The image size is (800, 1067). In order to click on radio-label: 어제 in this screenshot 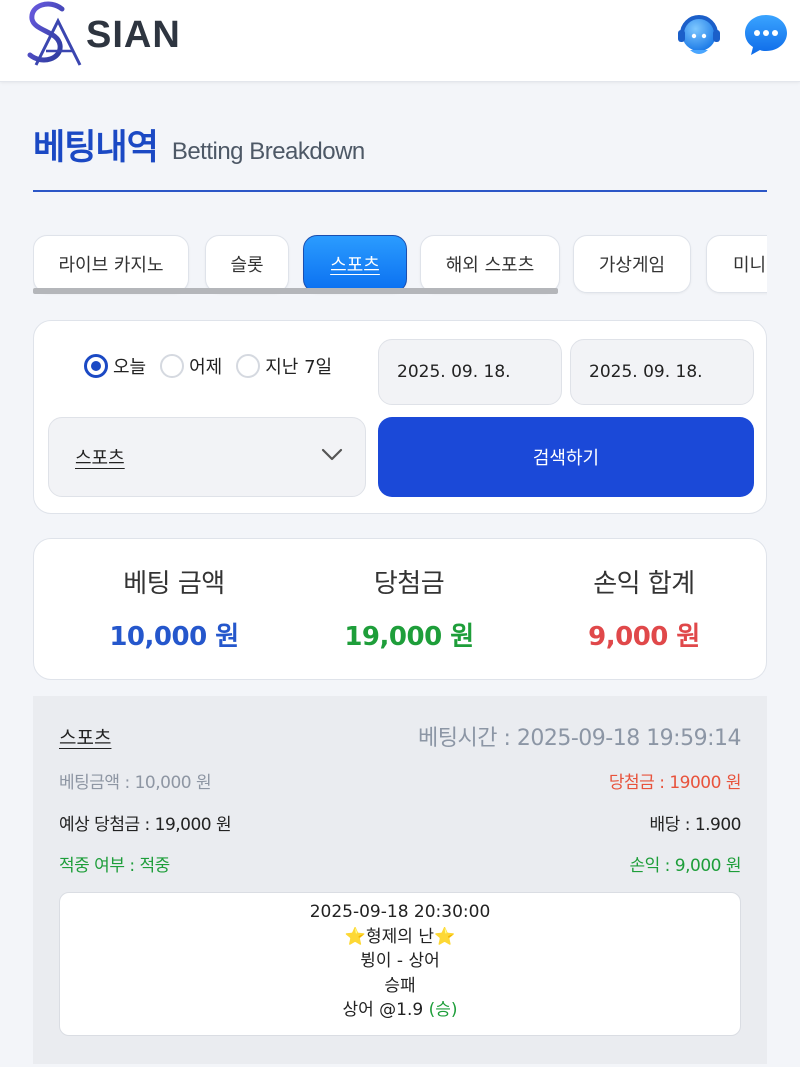, I will do `click(206, 367)`.